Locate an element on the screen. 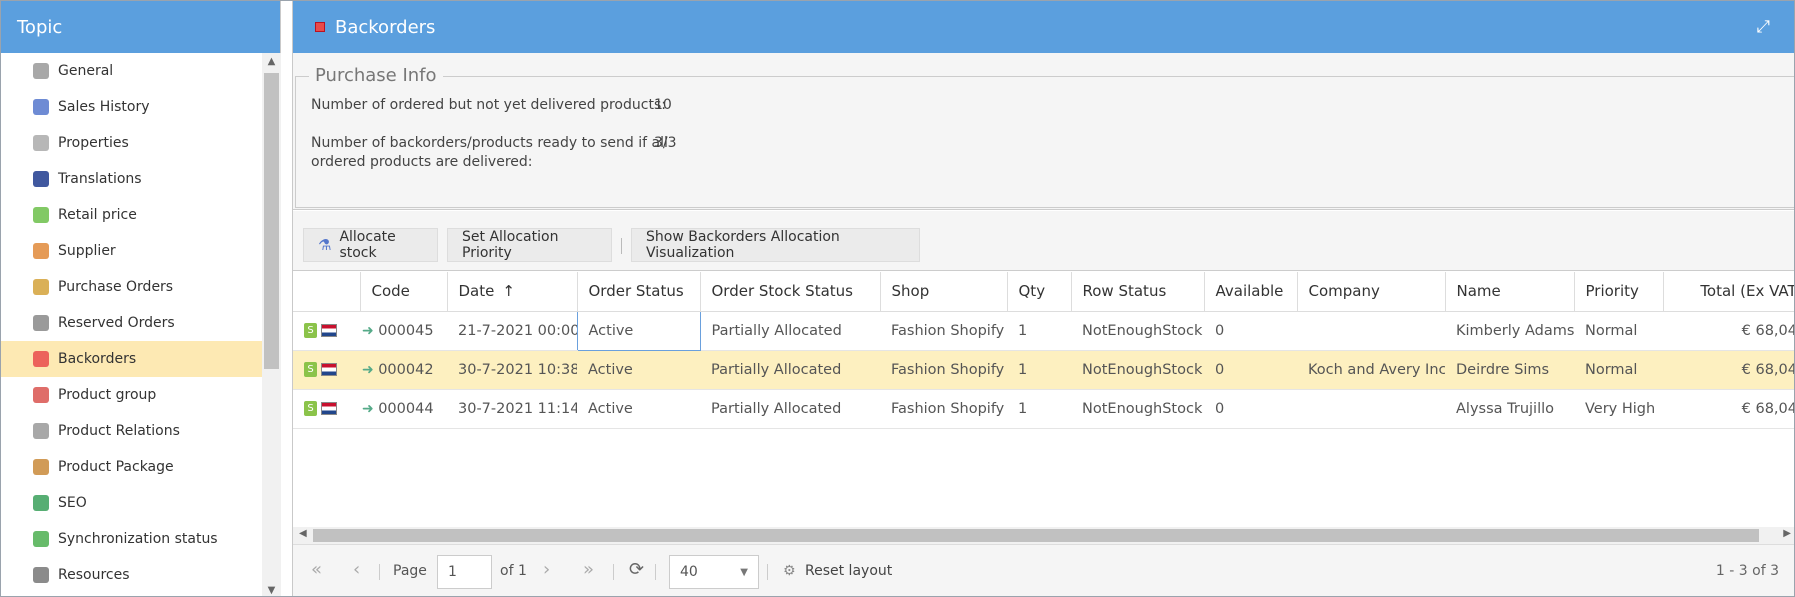 This screenshot has height=597, width=1795. topic-item: Reserved Orders is located at coordinates (131, 323).